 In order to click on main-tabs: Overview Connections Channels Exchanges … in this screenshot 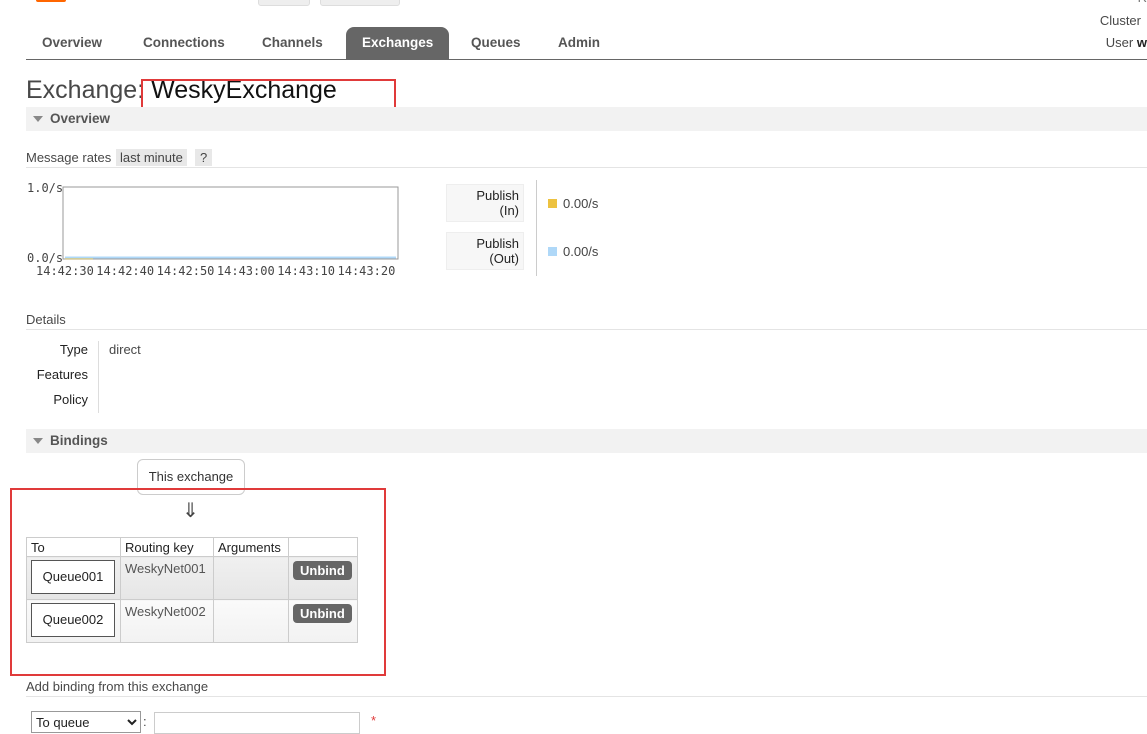, I will do `click(586, 43)`.